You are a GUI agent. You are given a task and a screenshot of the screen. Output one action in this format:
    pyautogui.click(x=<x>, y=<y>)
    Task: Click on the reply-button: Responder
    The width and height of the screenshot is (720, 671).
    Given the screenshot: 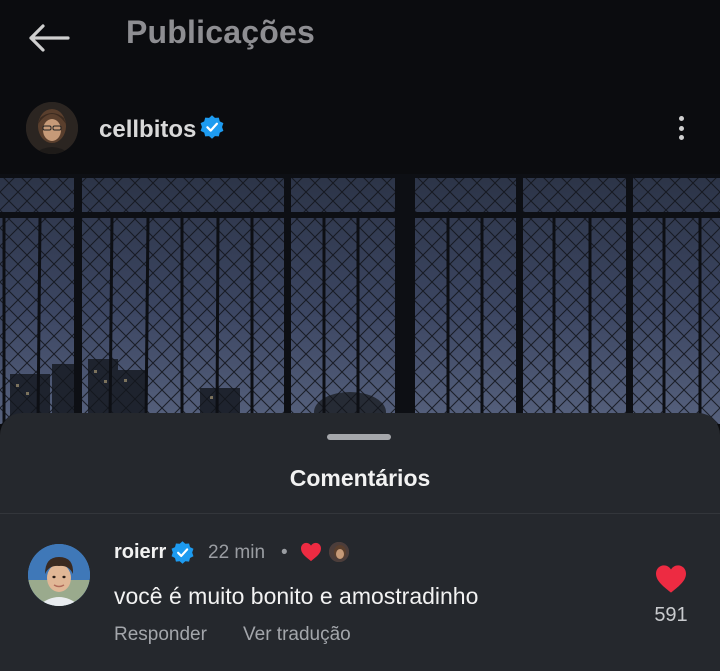 What is the action you would take?
    pyautogui.click(x=160, y=635)
    